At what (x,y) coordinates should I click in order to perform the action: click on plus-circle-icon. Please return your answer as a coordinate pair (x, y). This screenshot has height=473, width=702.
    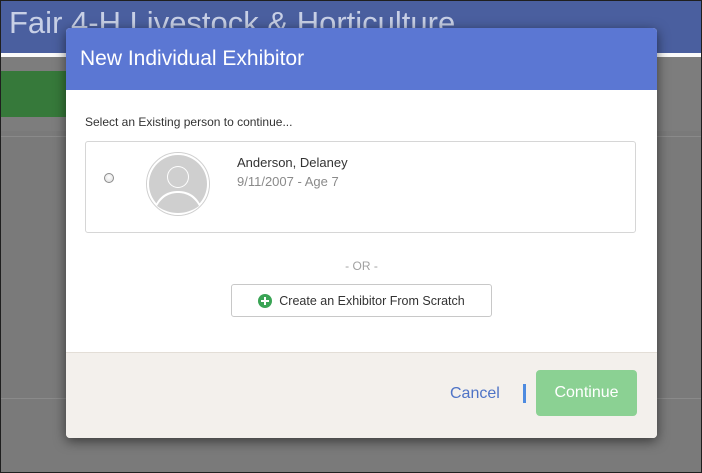
    Looking at the image, I should click on (265, 300).